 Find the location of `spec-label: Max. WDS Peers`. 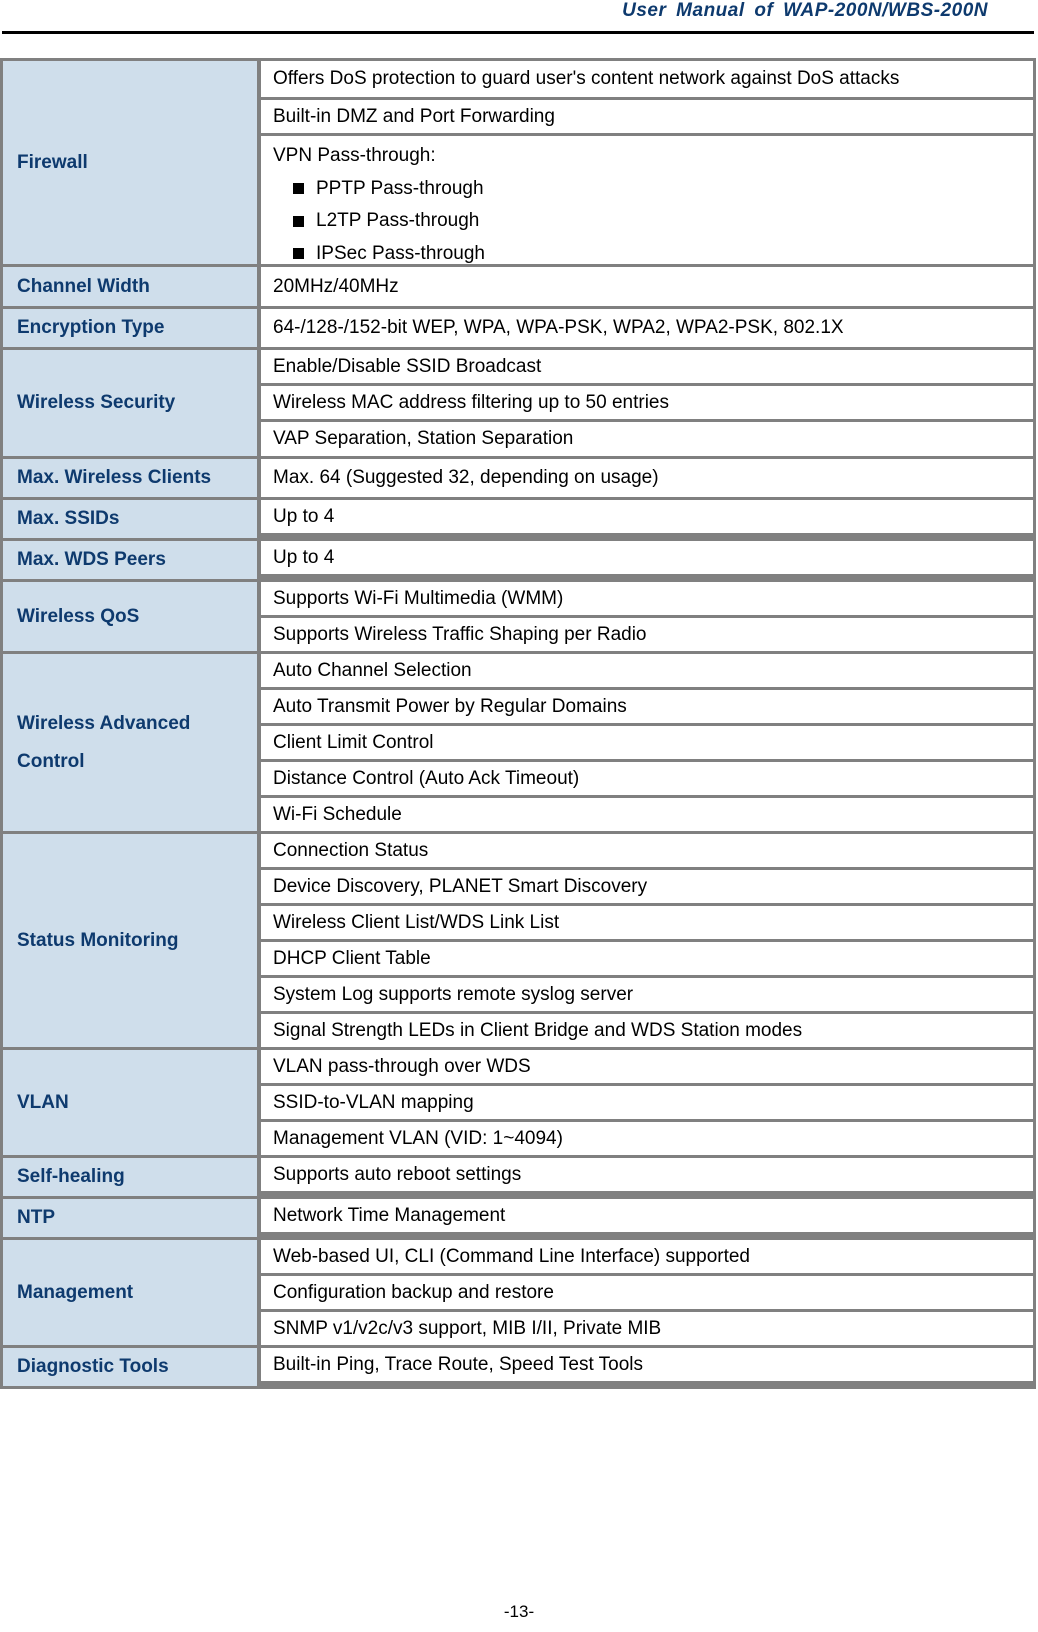

spec-label: Max. WDS Peers is located at coordinates (130, 560).